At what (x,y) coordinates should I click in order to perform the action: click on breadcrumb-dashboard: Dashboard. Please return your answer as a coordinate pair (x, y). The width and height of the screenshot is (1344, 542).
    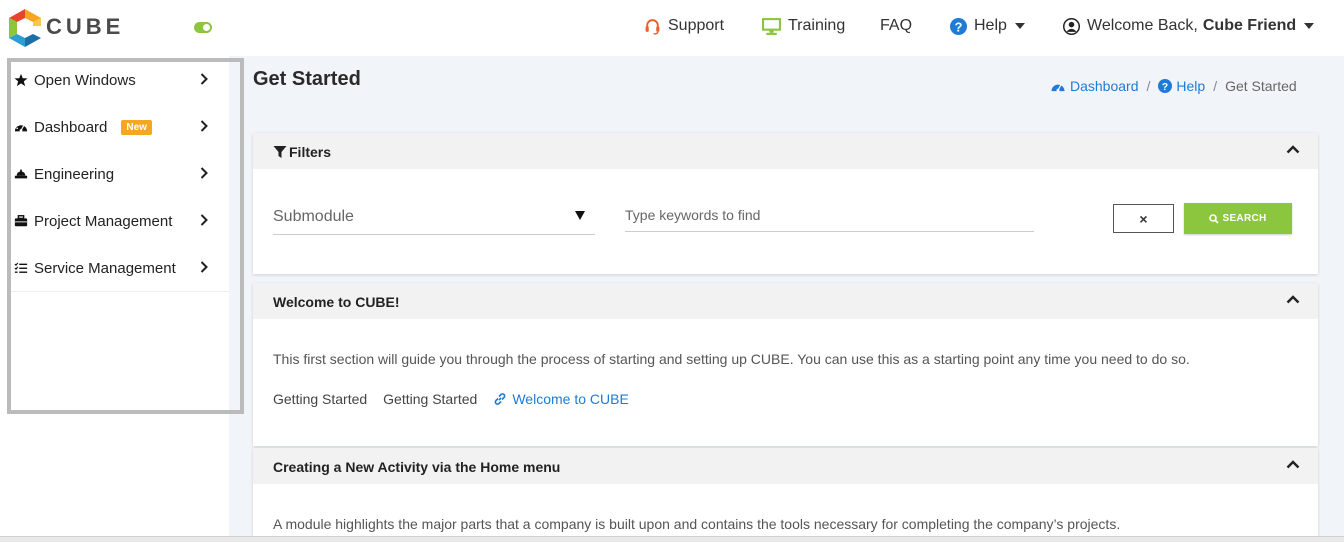
    Looking at the image, I should click on (1094, 86).